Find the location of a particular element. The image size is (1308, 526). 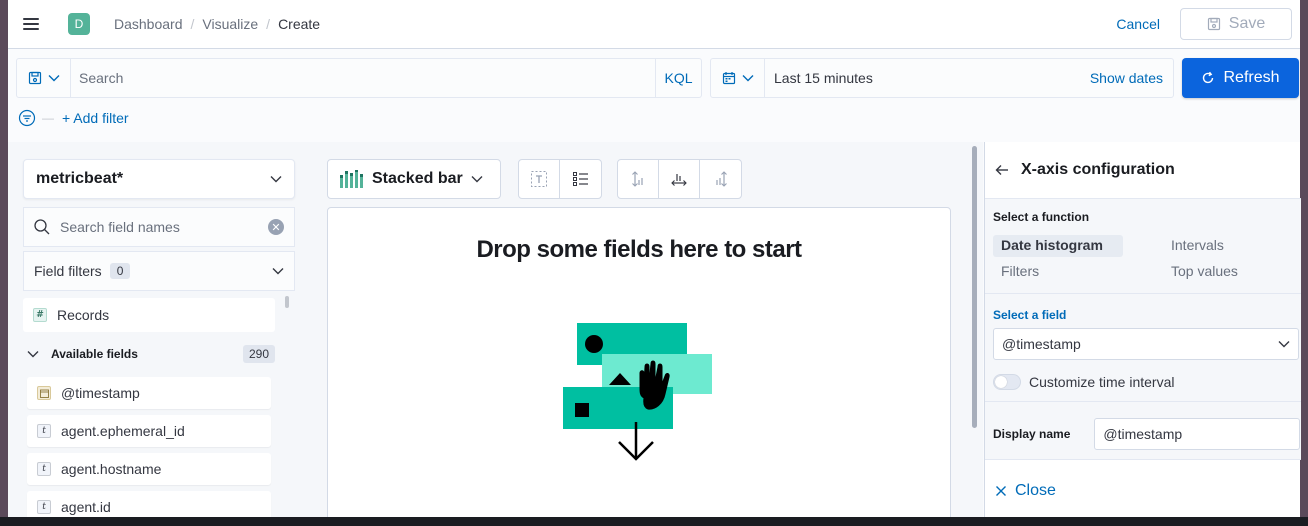

arrow-left-icon is located at coordinates (1001, 170).